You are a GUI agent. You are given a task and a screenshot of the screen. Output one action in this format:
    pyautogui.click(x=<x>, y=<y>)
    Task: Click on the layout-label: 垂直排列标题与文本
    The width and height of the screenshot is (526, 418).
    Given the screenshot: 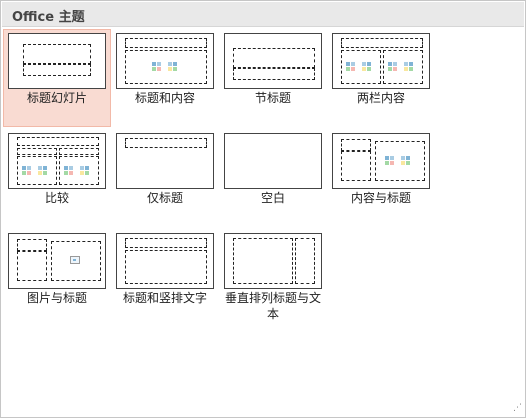 What is the action you would take?
    pyautogui.click(x=272, y=306)
    